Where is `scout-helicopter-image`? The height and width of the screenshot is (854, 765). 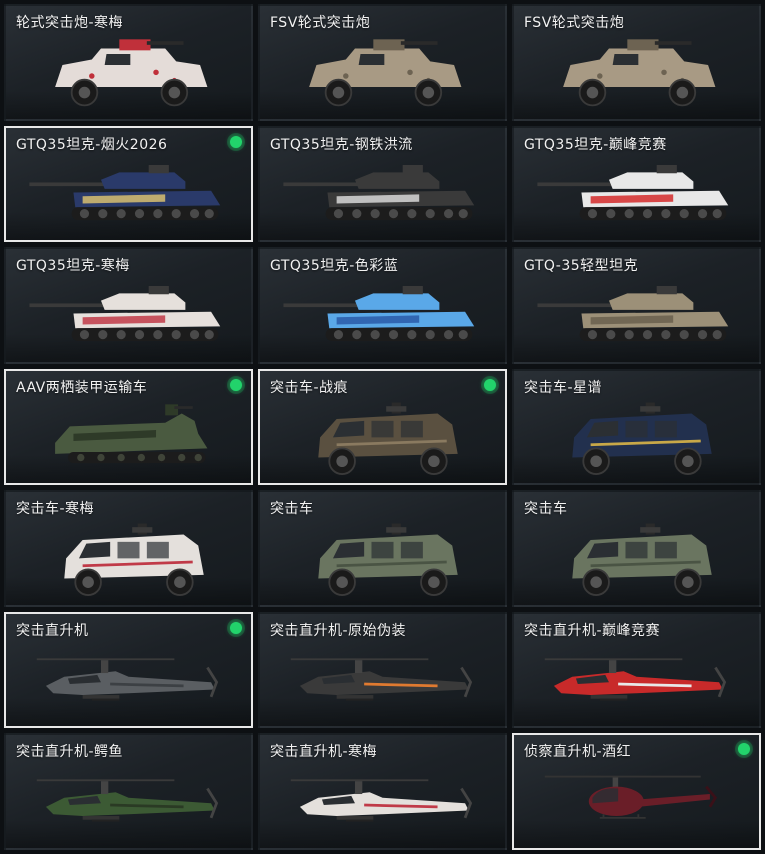 scout-helicopter-image is located at coordinates (636, 802).